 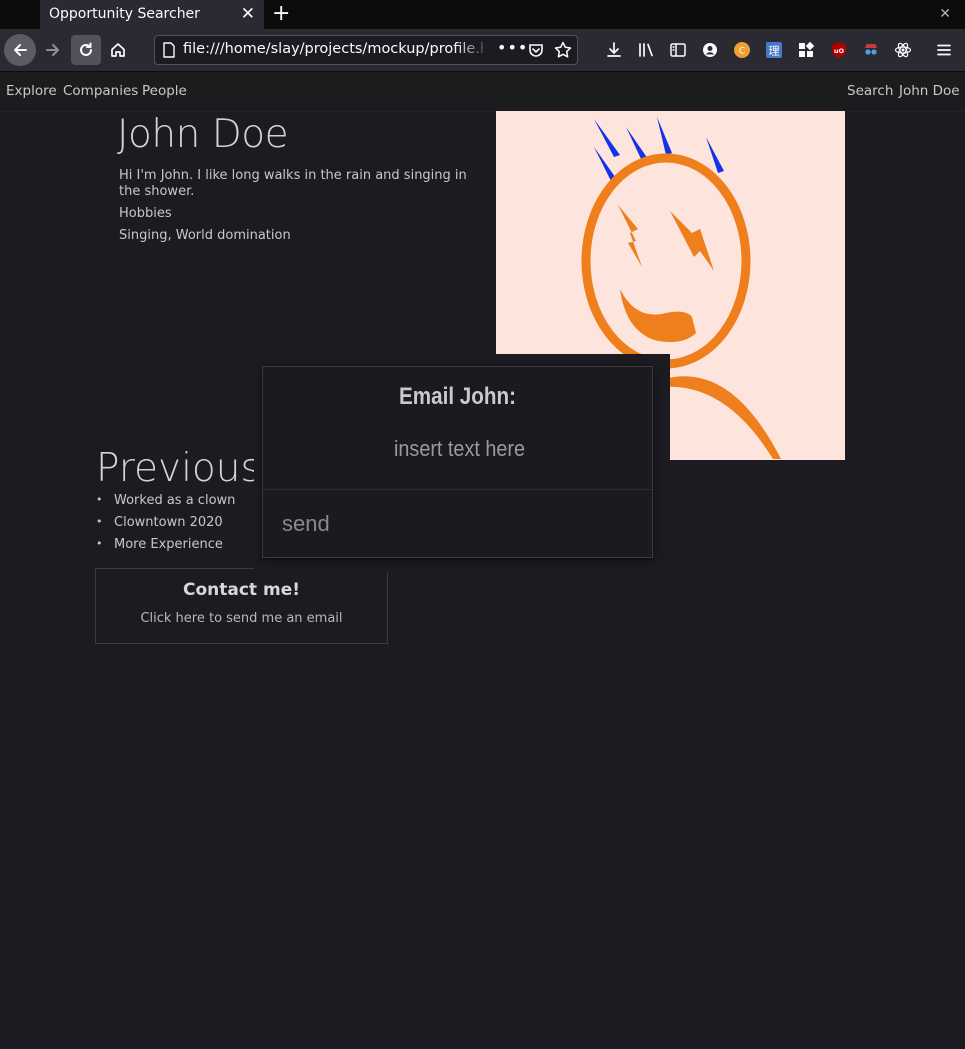 I want to click on hobbies-label: Hobbies, so click(x=145, y=213).